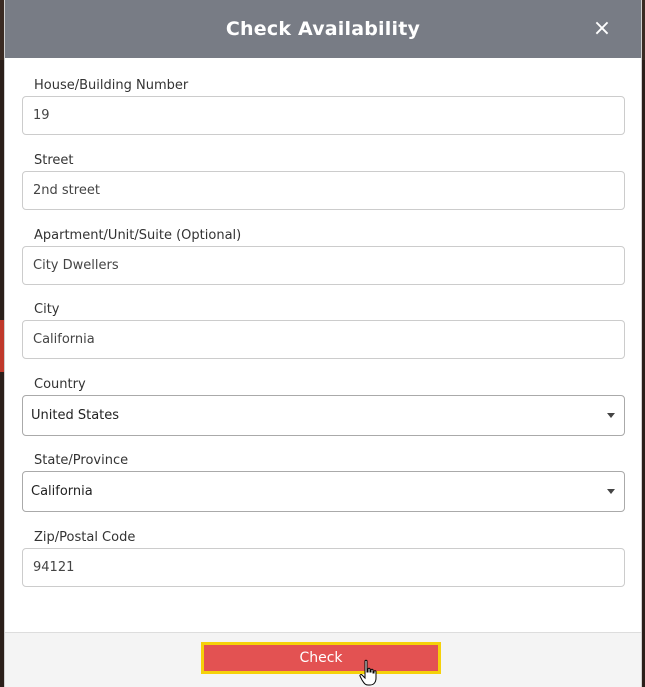 The image size is (645, 687). I want to click on country-select: United States, so click(323, 415).